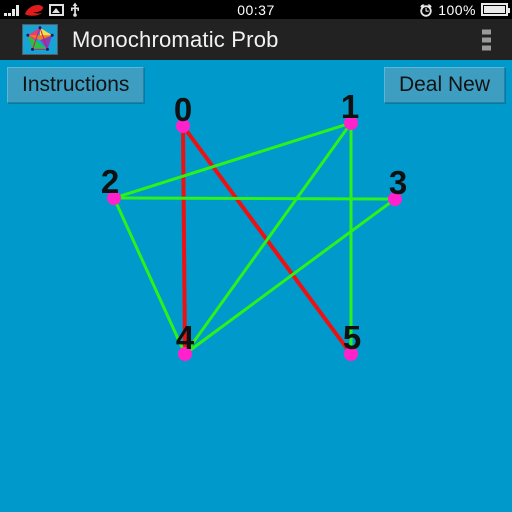 This screenshot has height=512, width=512. Describe the element at coordinates (110, 181) in the screenshot. I see `graph-node-label-2: 2` at that location.